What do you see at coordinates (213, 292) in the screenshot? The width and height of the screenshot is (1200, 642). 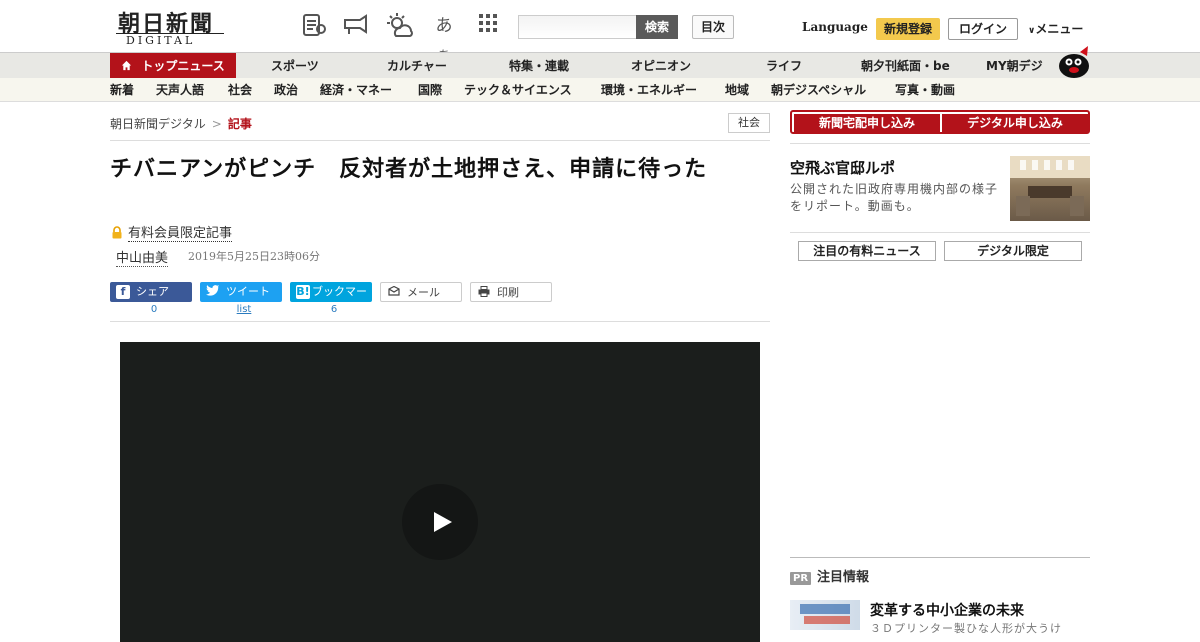 I see `twitter-bird-icon` at bounding box center [213, 292].